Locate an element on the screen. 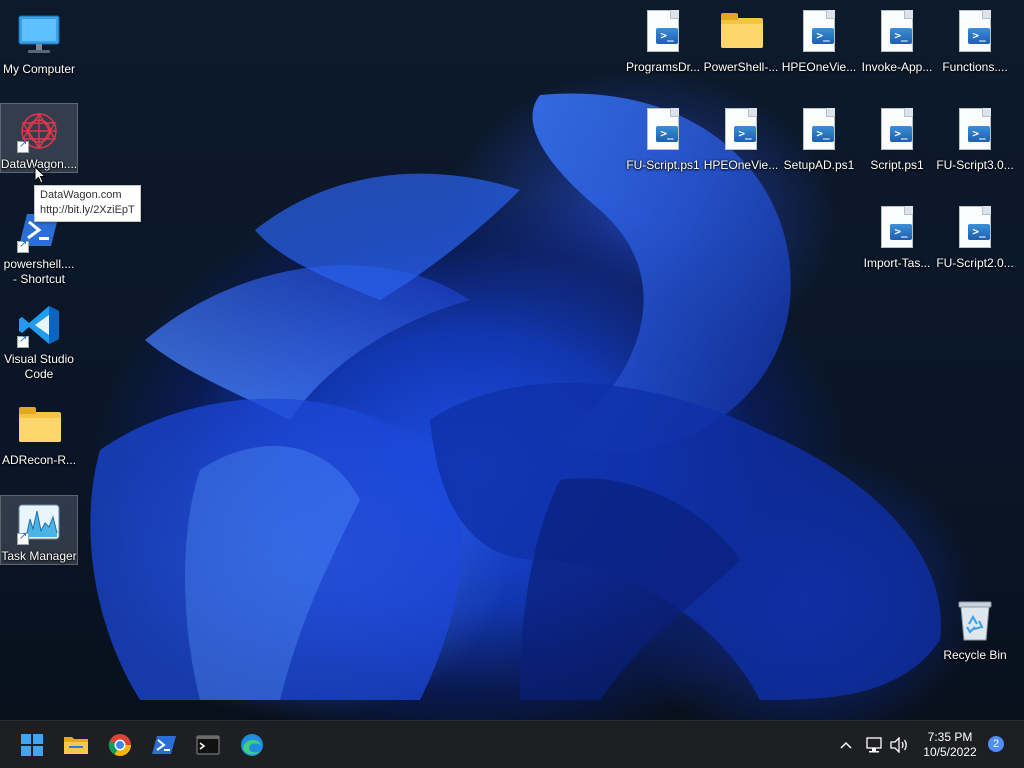 Image resolution: width=1024 pixels, height=768 pixels. tooltip: DataWagon.com http://bit.ly/2XziEpT is located at coordinates (87, 203).